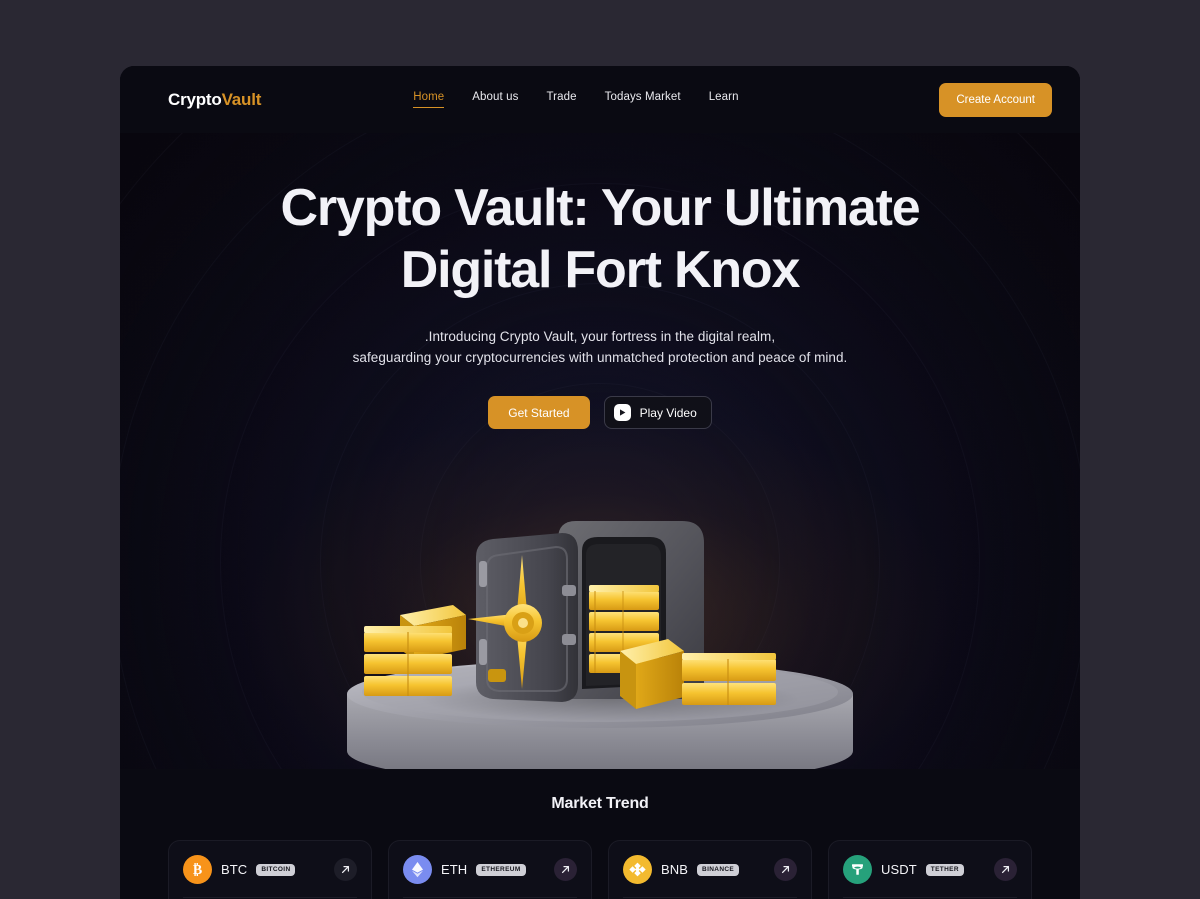 This screenshot has height=899, width=1200. I want to click on coin-header: ETH ETHEREUM, so click(490, 876).